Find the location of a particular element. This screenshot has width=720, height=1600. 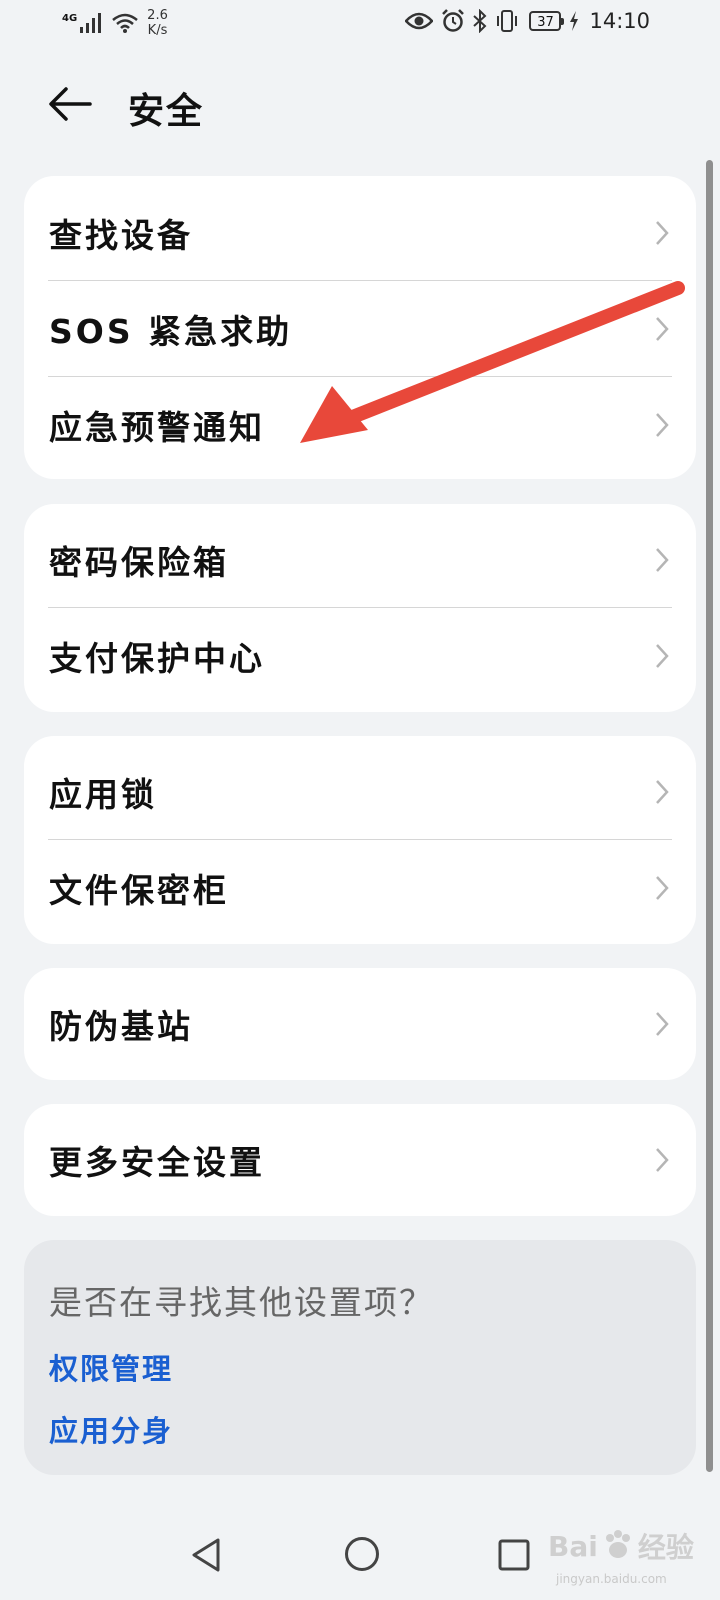

suggestion-title: 是否在寻找其他设置项？ is located at coordinates (241, 1302).